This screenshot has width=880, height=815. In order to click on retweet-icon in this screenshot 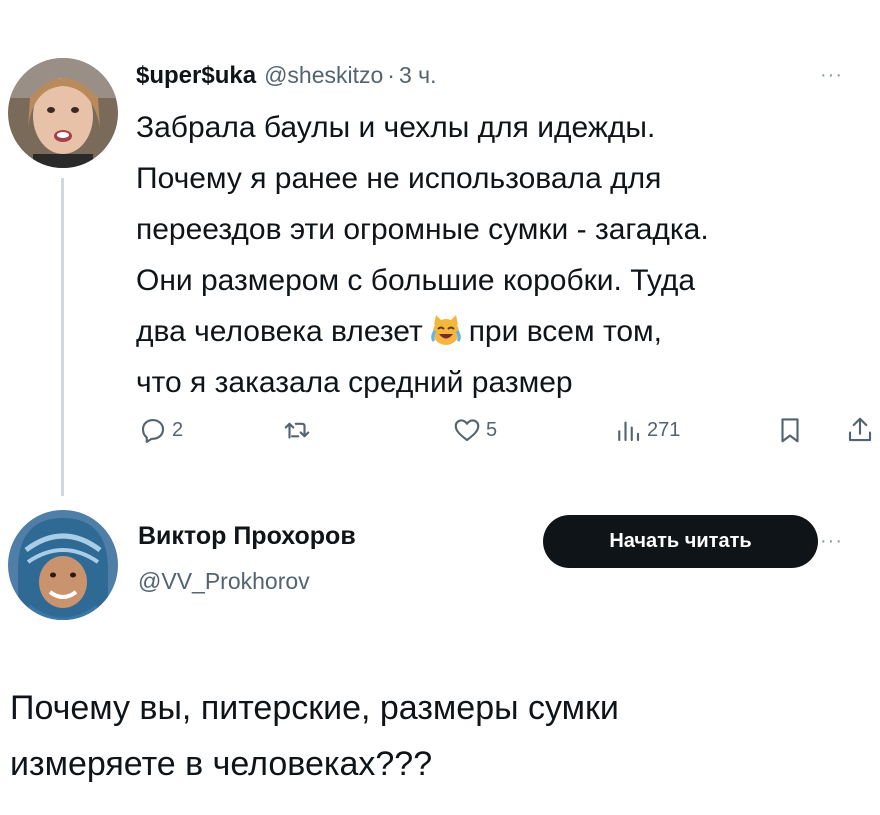, I will do `click(297, 430)`.